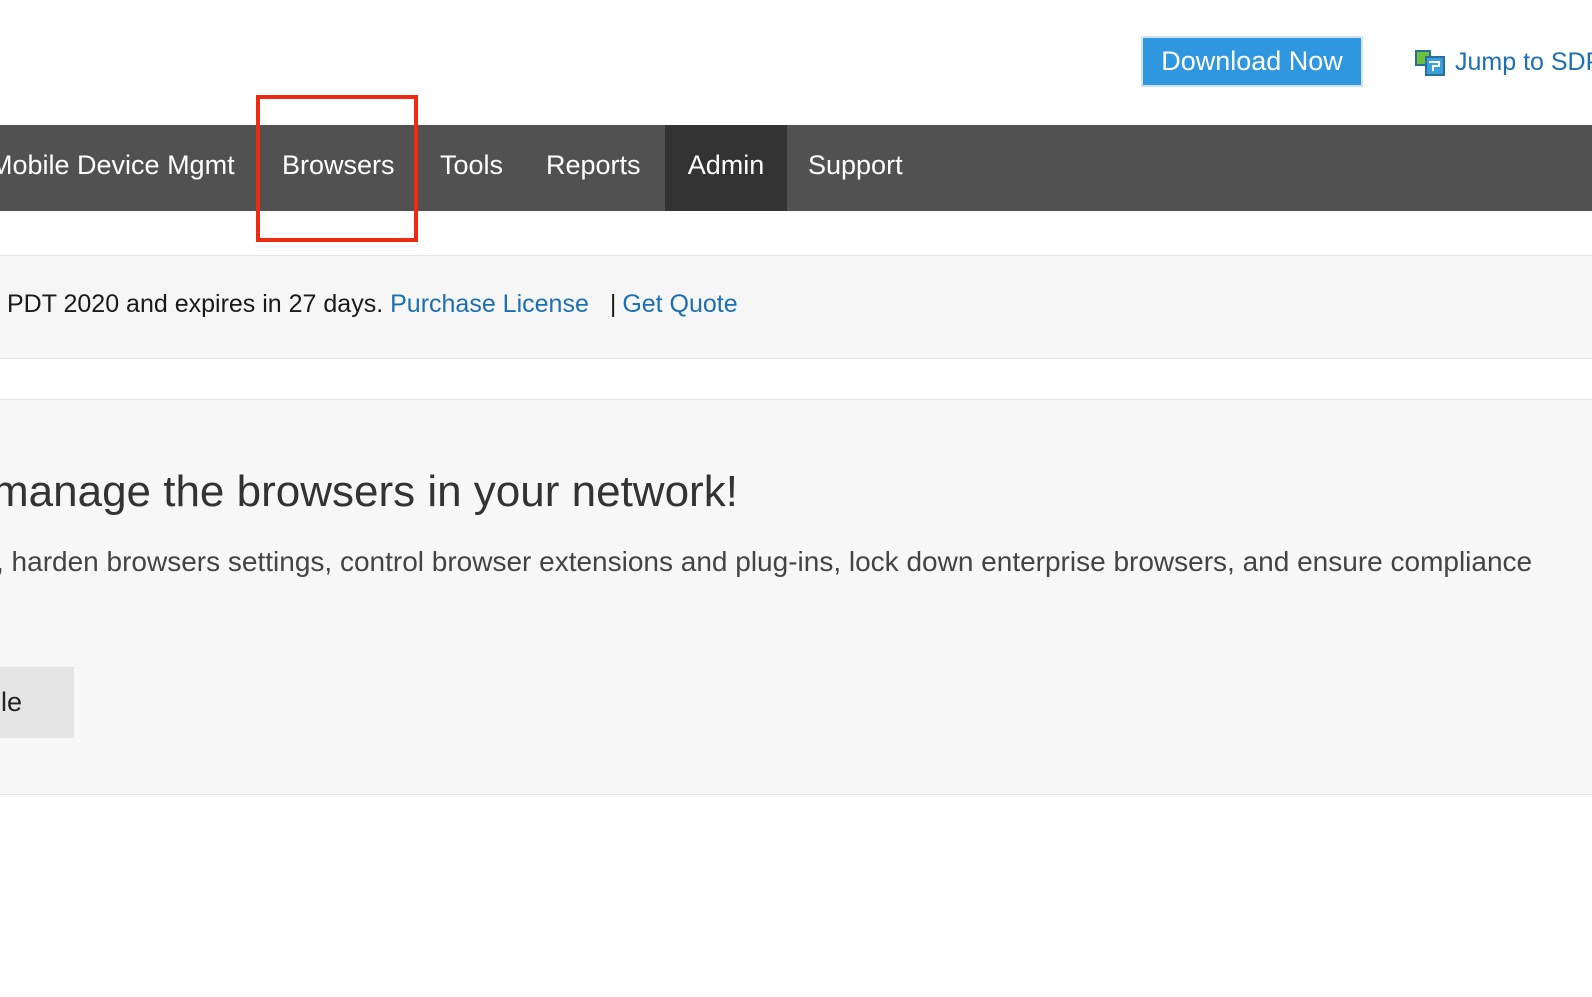  Describe the element at coordinates (37, 702) in the screenshot. I see `enable-button: Enable` at that location.